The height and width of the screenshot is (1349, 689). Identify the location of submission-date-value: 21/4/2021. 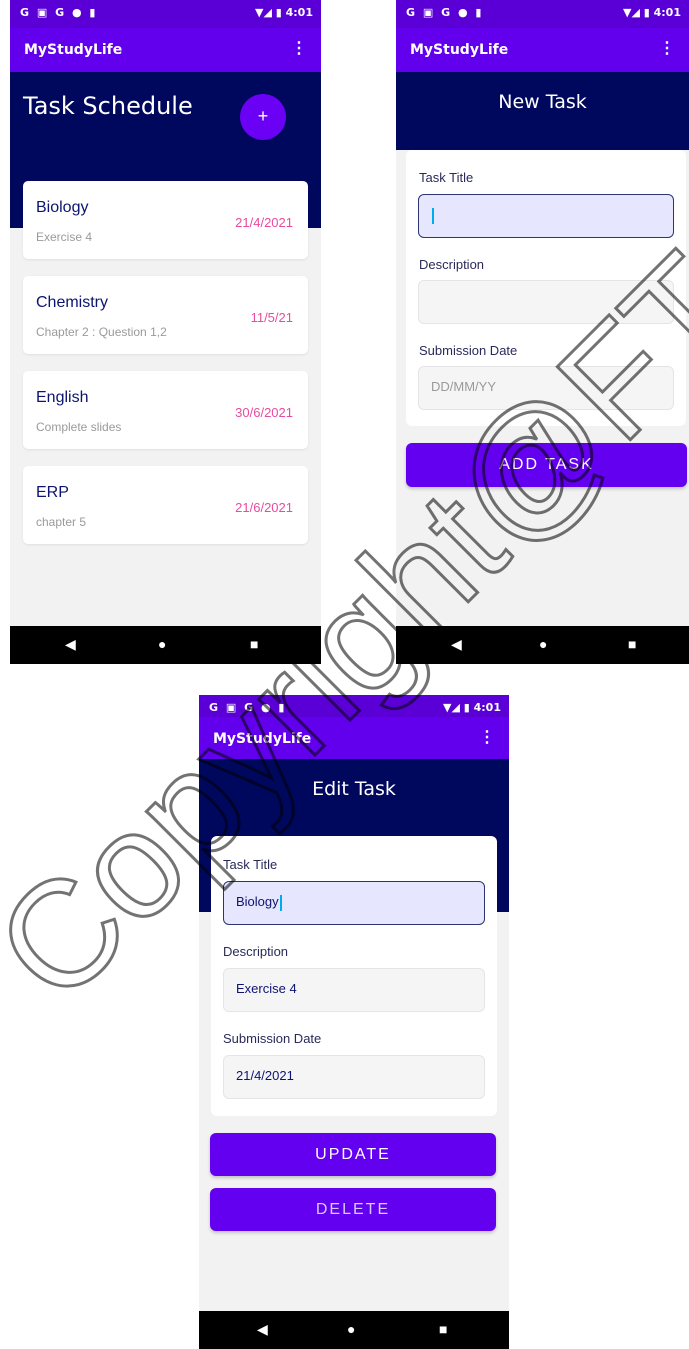
(265, 1075).